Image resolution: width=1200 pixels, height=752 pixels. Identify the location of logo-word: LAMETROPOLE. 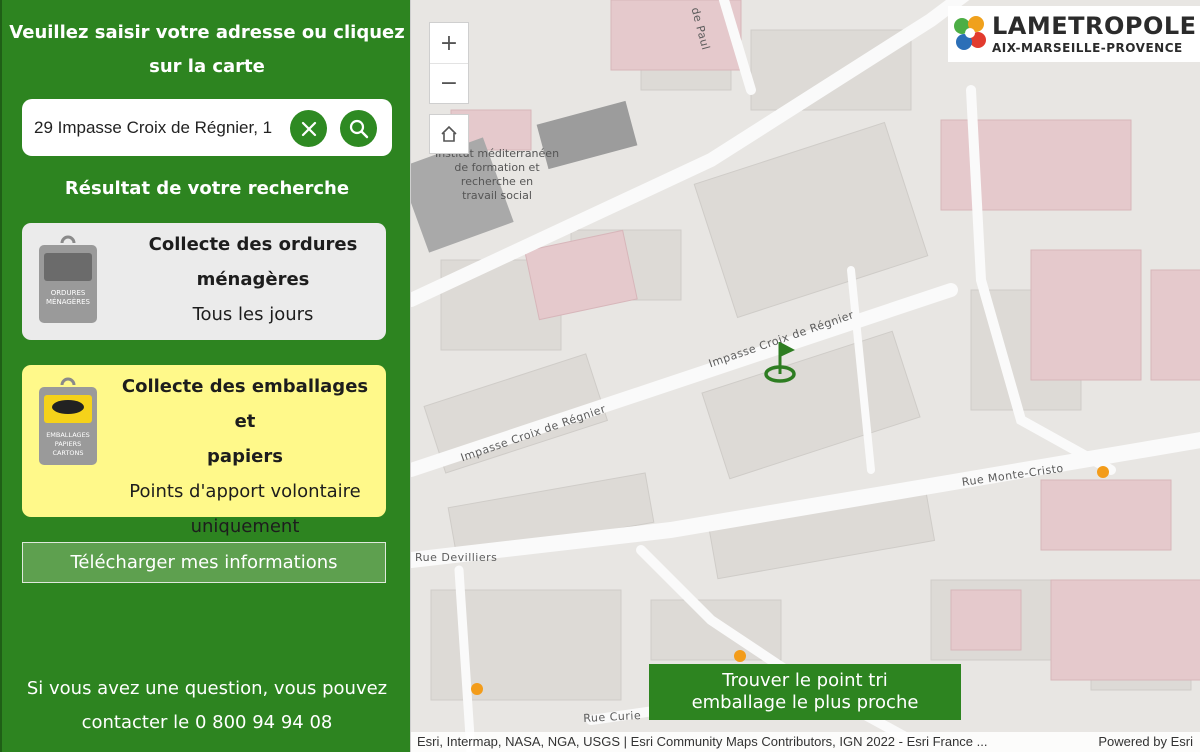
(1094, 26).